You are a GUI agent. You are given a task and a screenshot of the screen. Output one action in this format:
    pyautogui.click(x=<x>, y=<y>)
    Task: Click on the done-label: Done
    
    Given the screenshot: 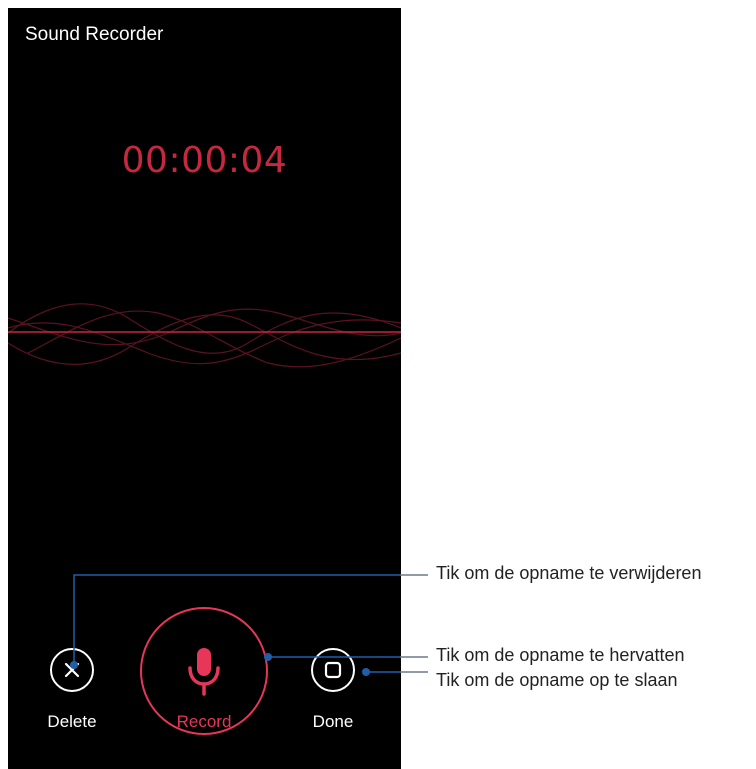 What is the action you would take?
    pyautogui.click(x=333, y=721)
    